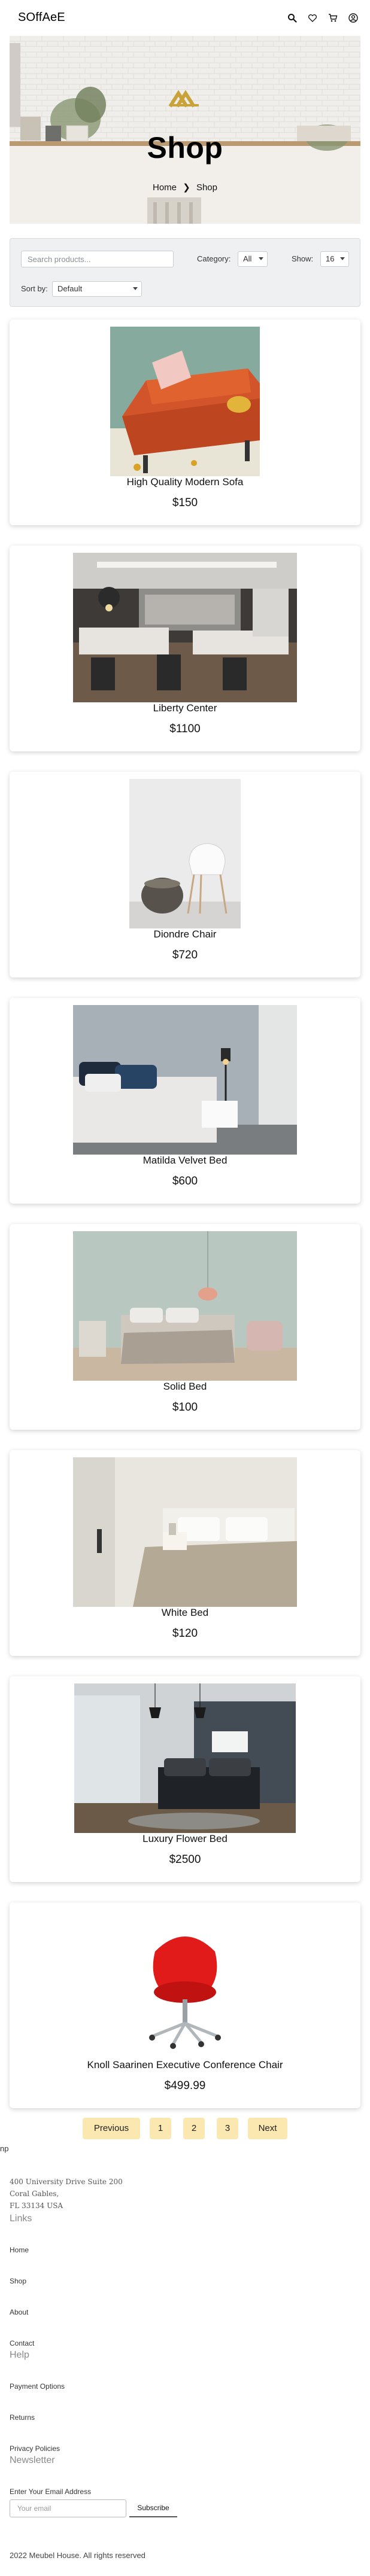  What do you see at coordinates (153, 2508) in the screenshot?
I see `subscribe-button: Subscribe` at bounding box center [153, 2508].